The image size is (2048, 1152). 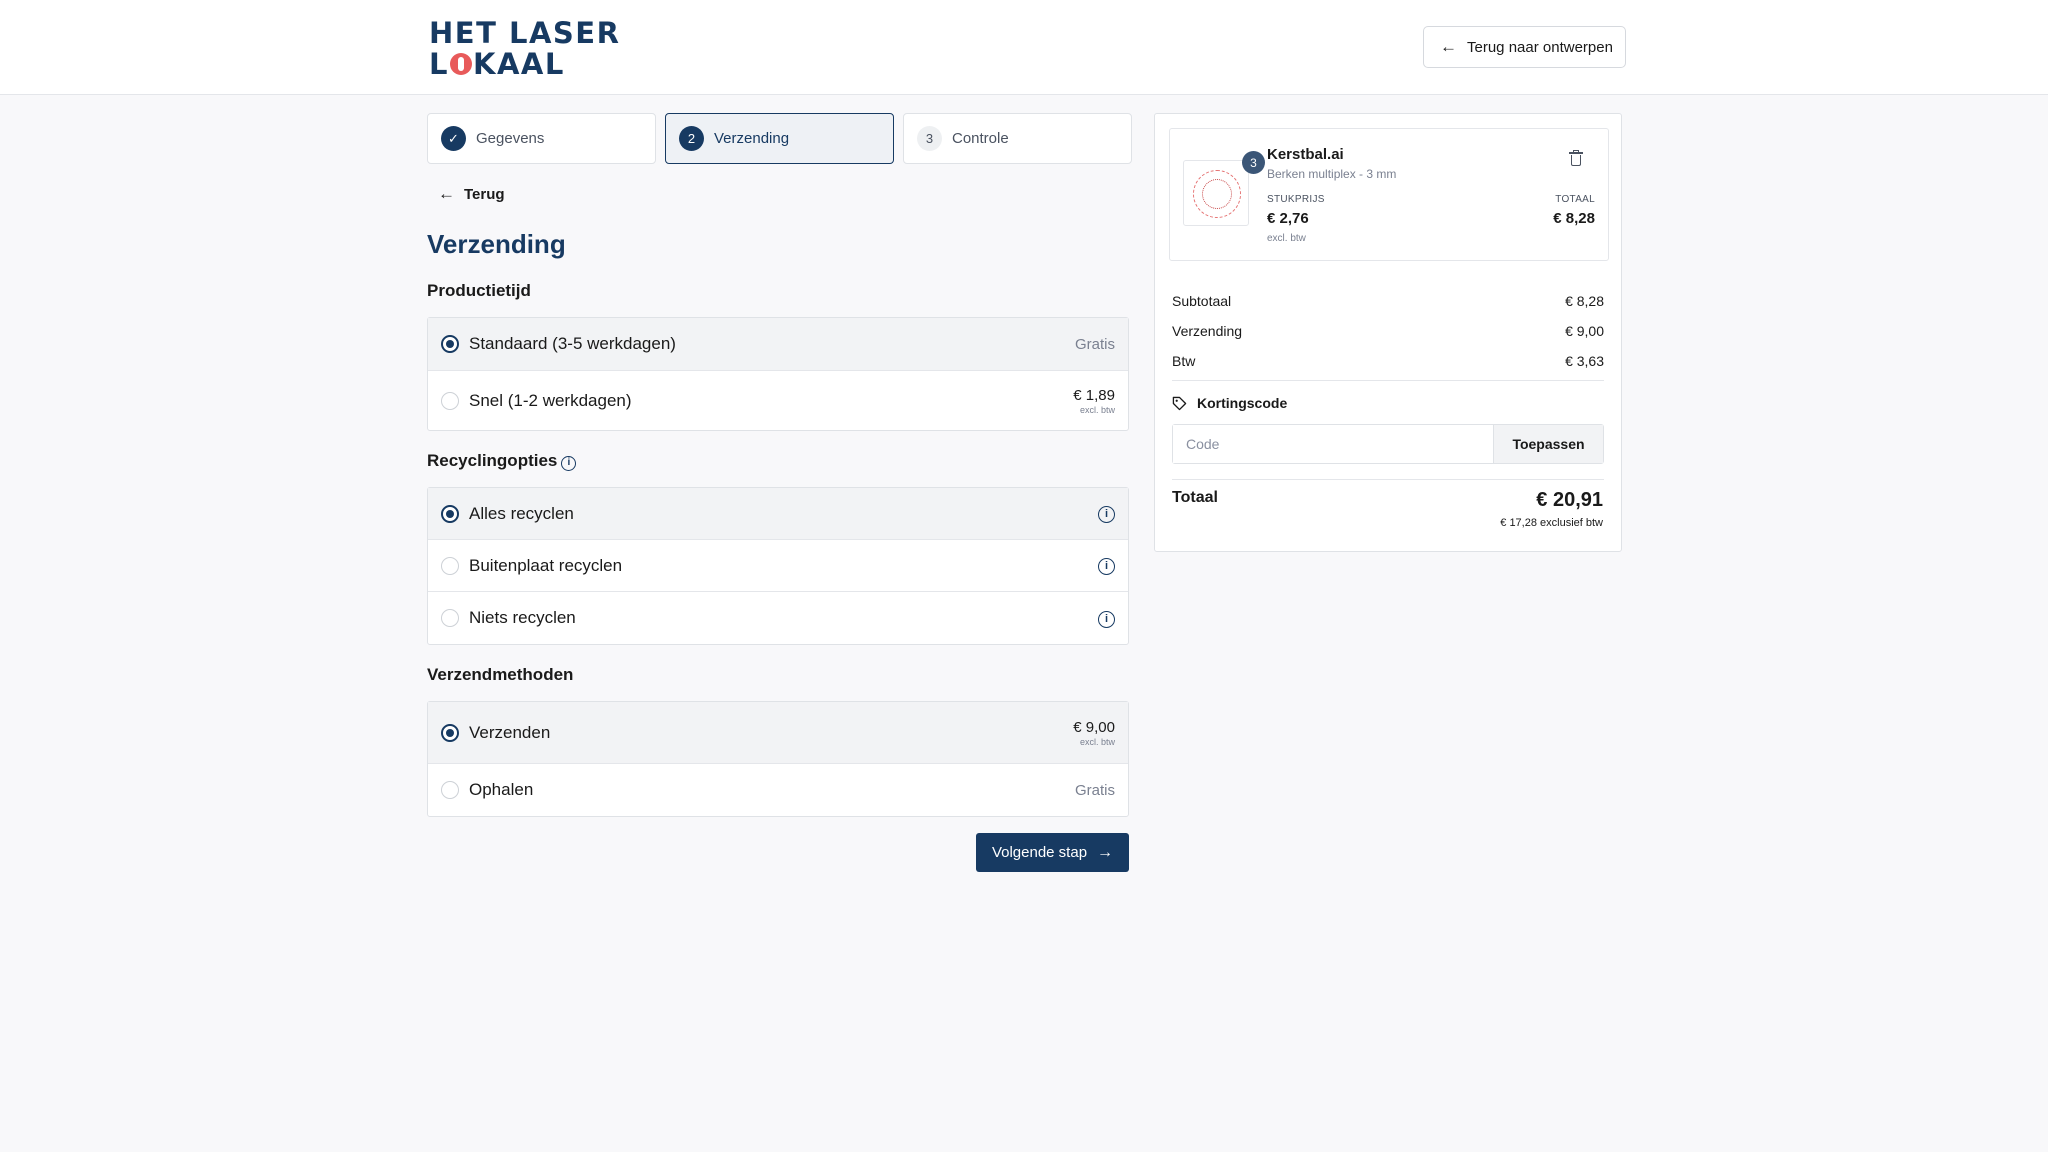 What do you see at coordinates (1296, 199) in the screenshot?
I see `unit-price-caption: STUKPRIJS` at bounding box center [1296, 199].